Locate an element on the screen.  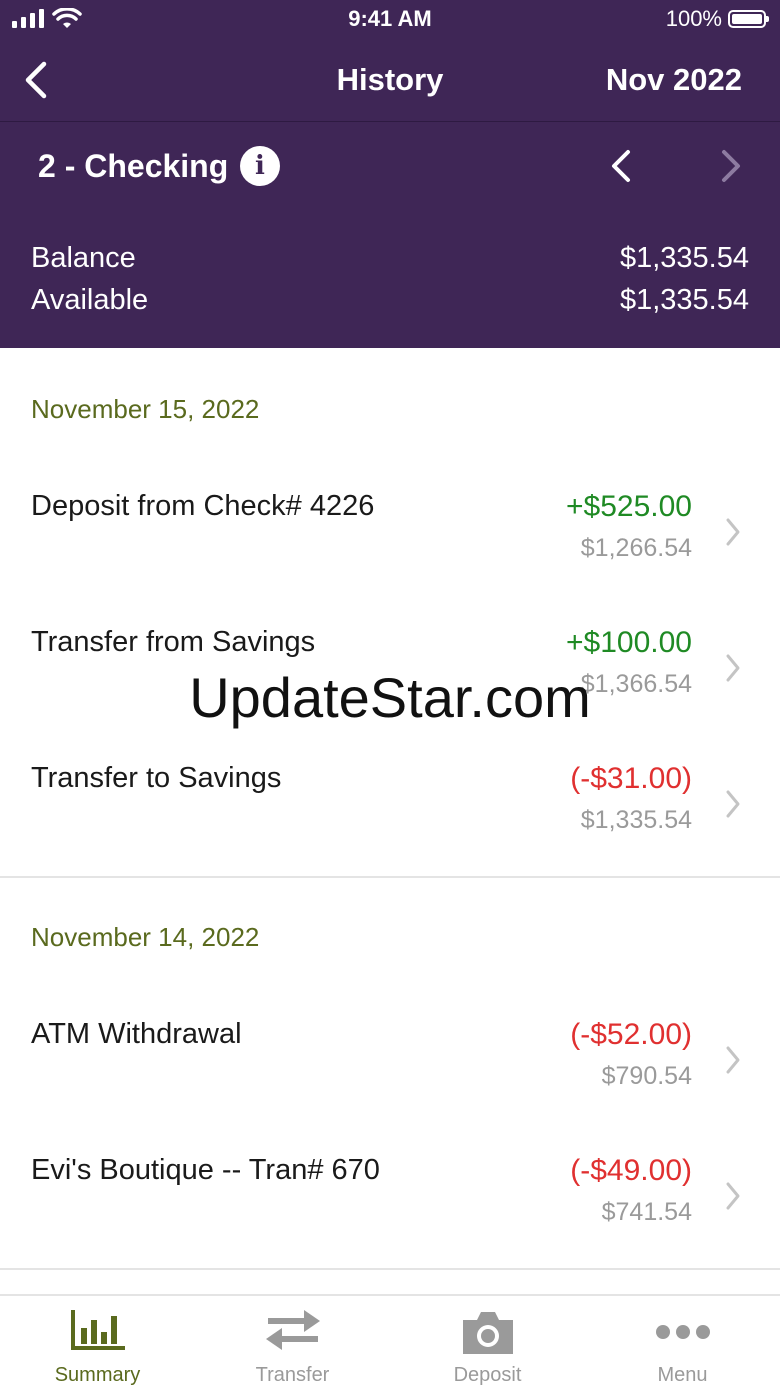
transaction-description: Transfer to Savings is located at coordinates (156, 778).